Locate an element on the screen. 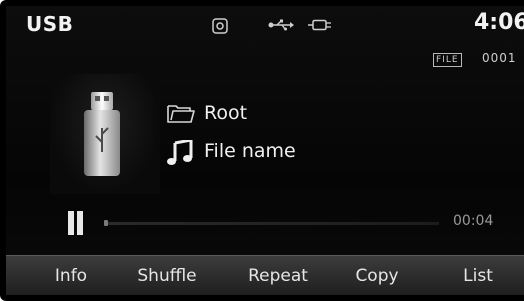 The image size is (524, 301). info-button: Info is located at coordinates (71, 275).